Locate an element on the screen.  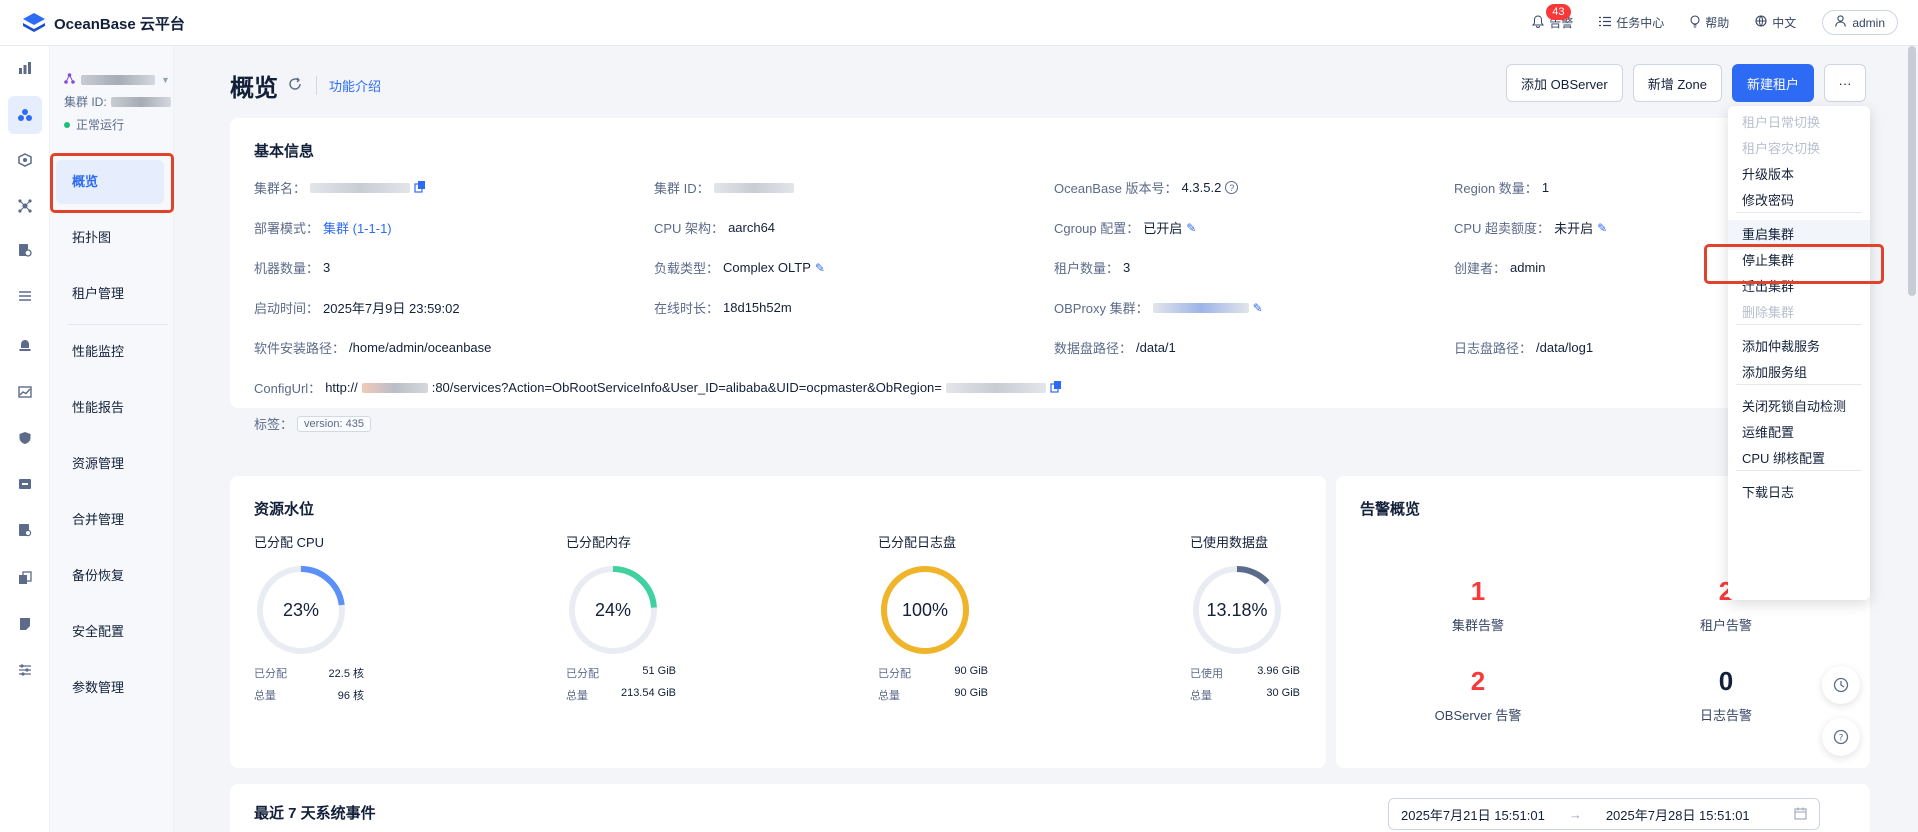
cluster-alarm-label: 集群告警 is located at coordinates (1477, 625).